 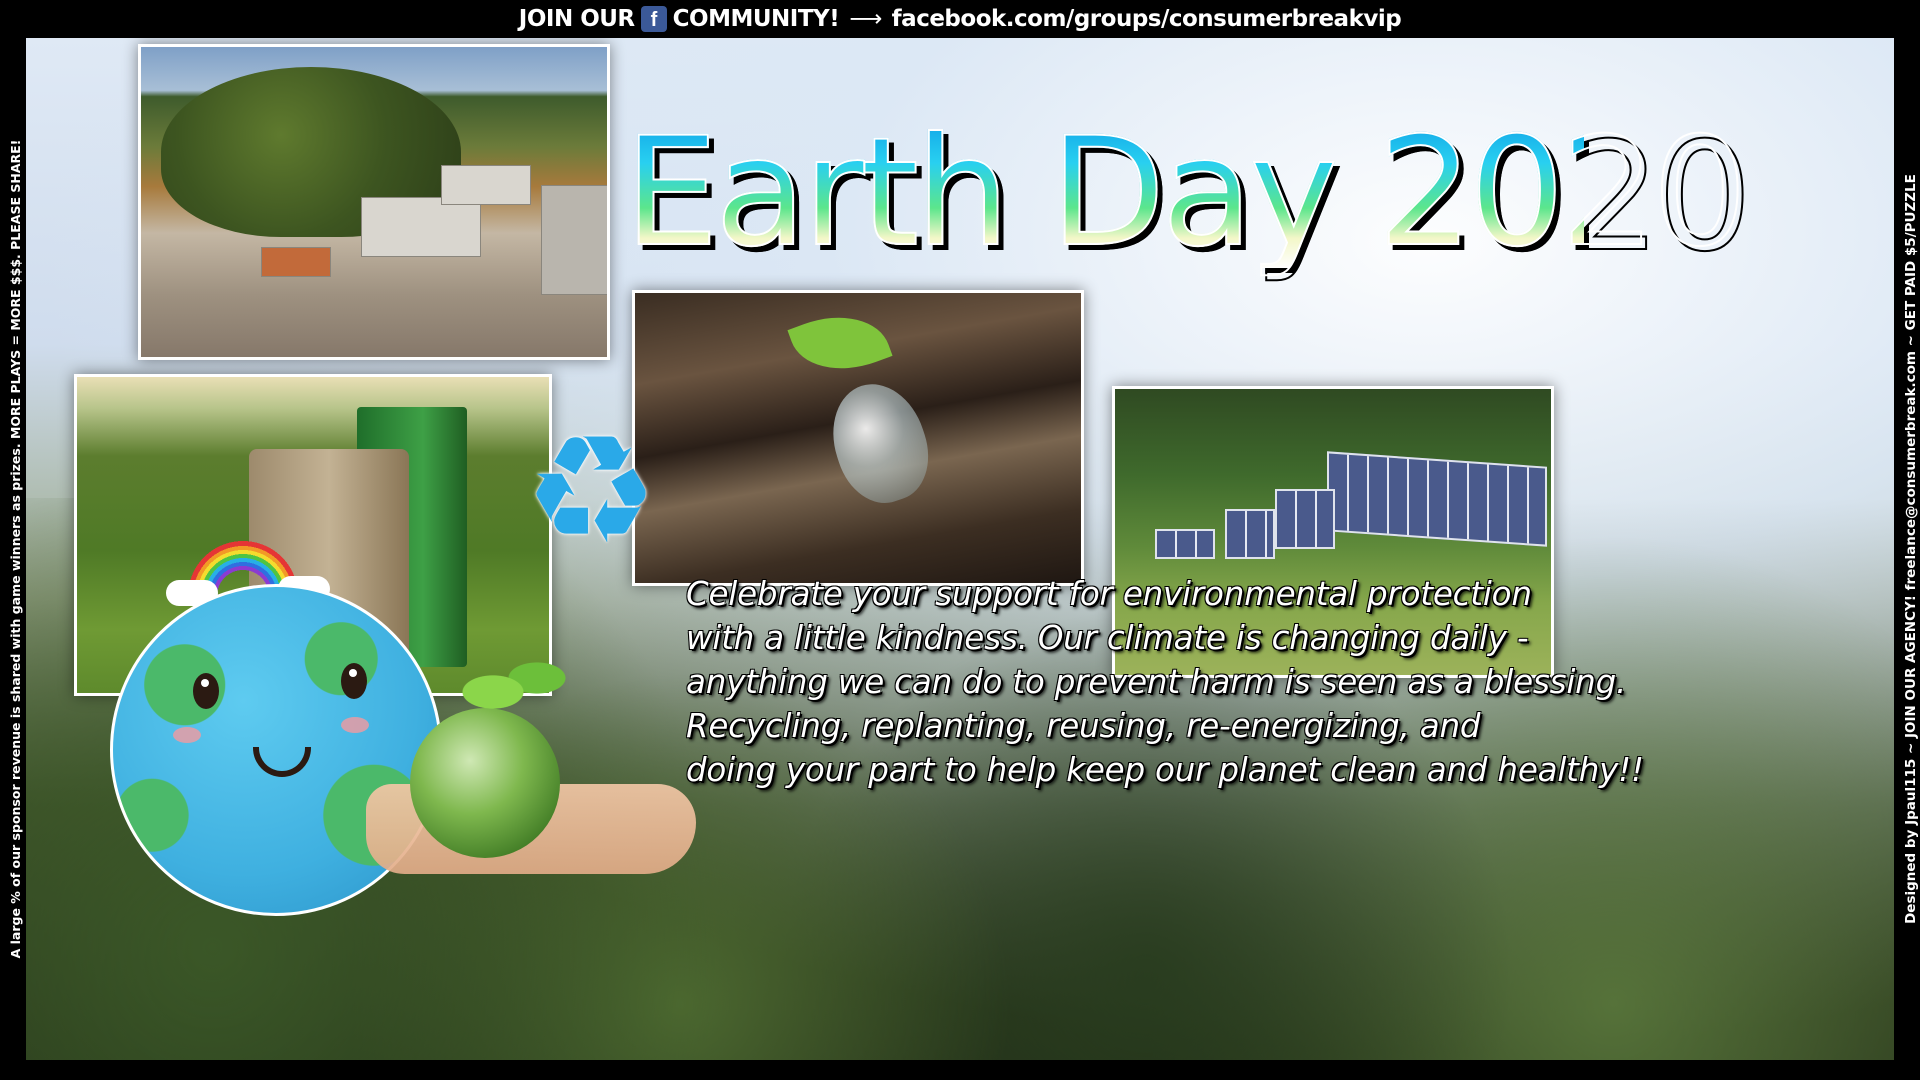 What do you see at coordinates (865, 19) in the screenshot?
I see `arrow-right-icon: ⟶` at bounding box center [865, 19].